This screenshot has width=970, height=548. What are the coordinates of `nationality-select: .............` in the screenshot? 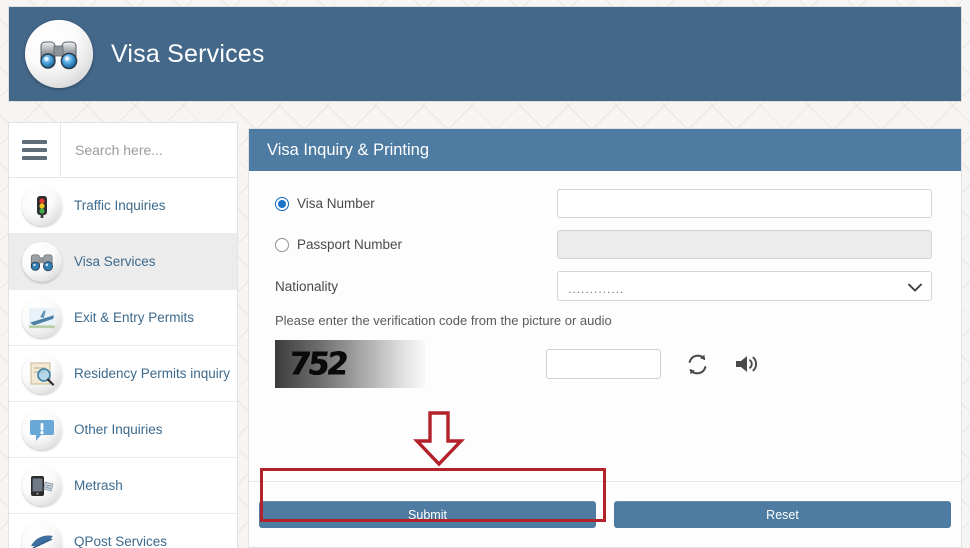 It's located at (744, 286).